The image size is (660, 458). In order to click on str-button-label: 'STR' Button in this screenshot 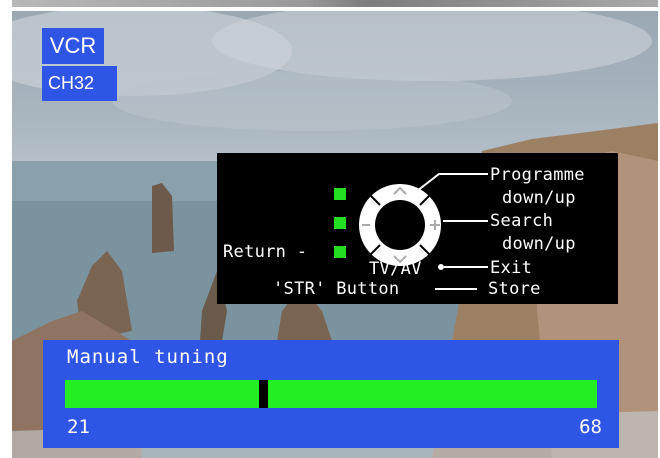, I will do `click(336, 289)`.